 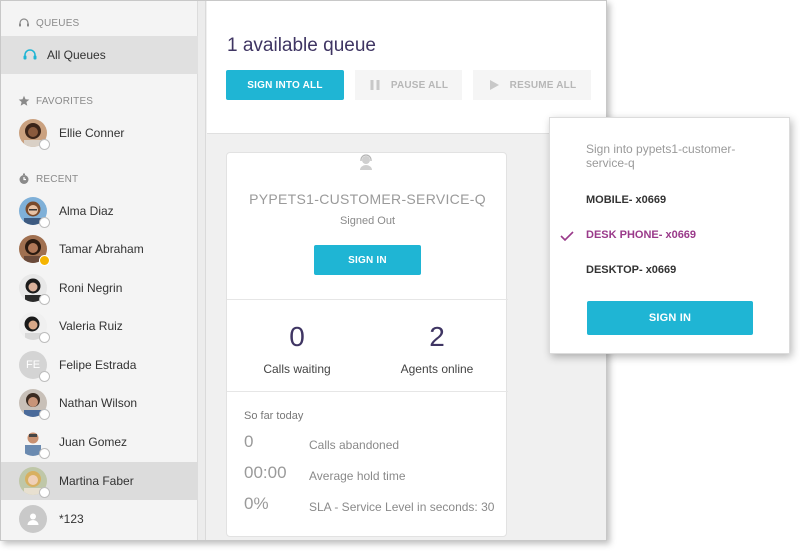 I want to click on contact-name: Felipe Estrada, so click(x=98, y=365).